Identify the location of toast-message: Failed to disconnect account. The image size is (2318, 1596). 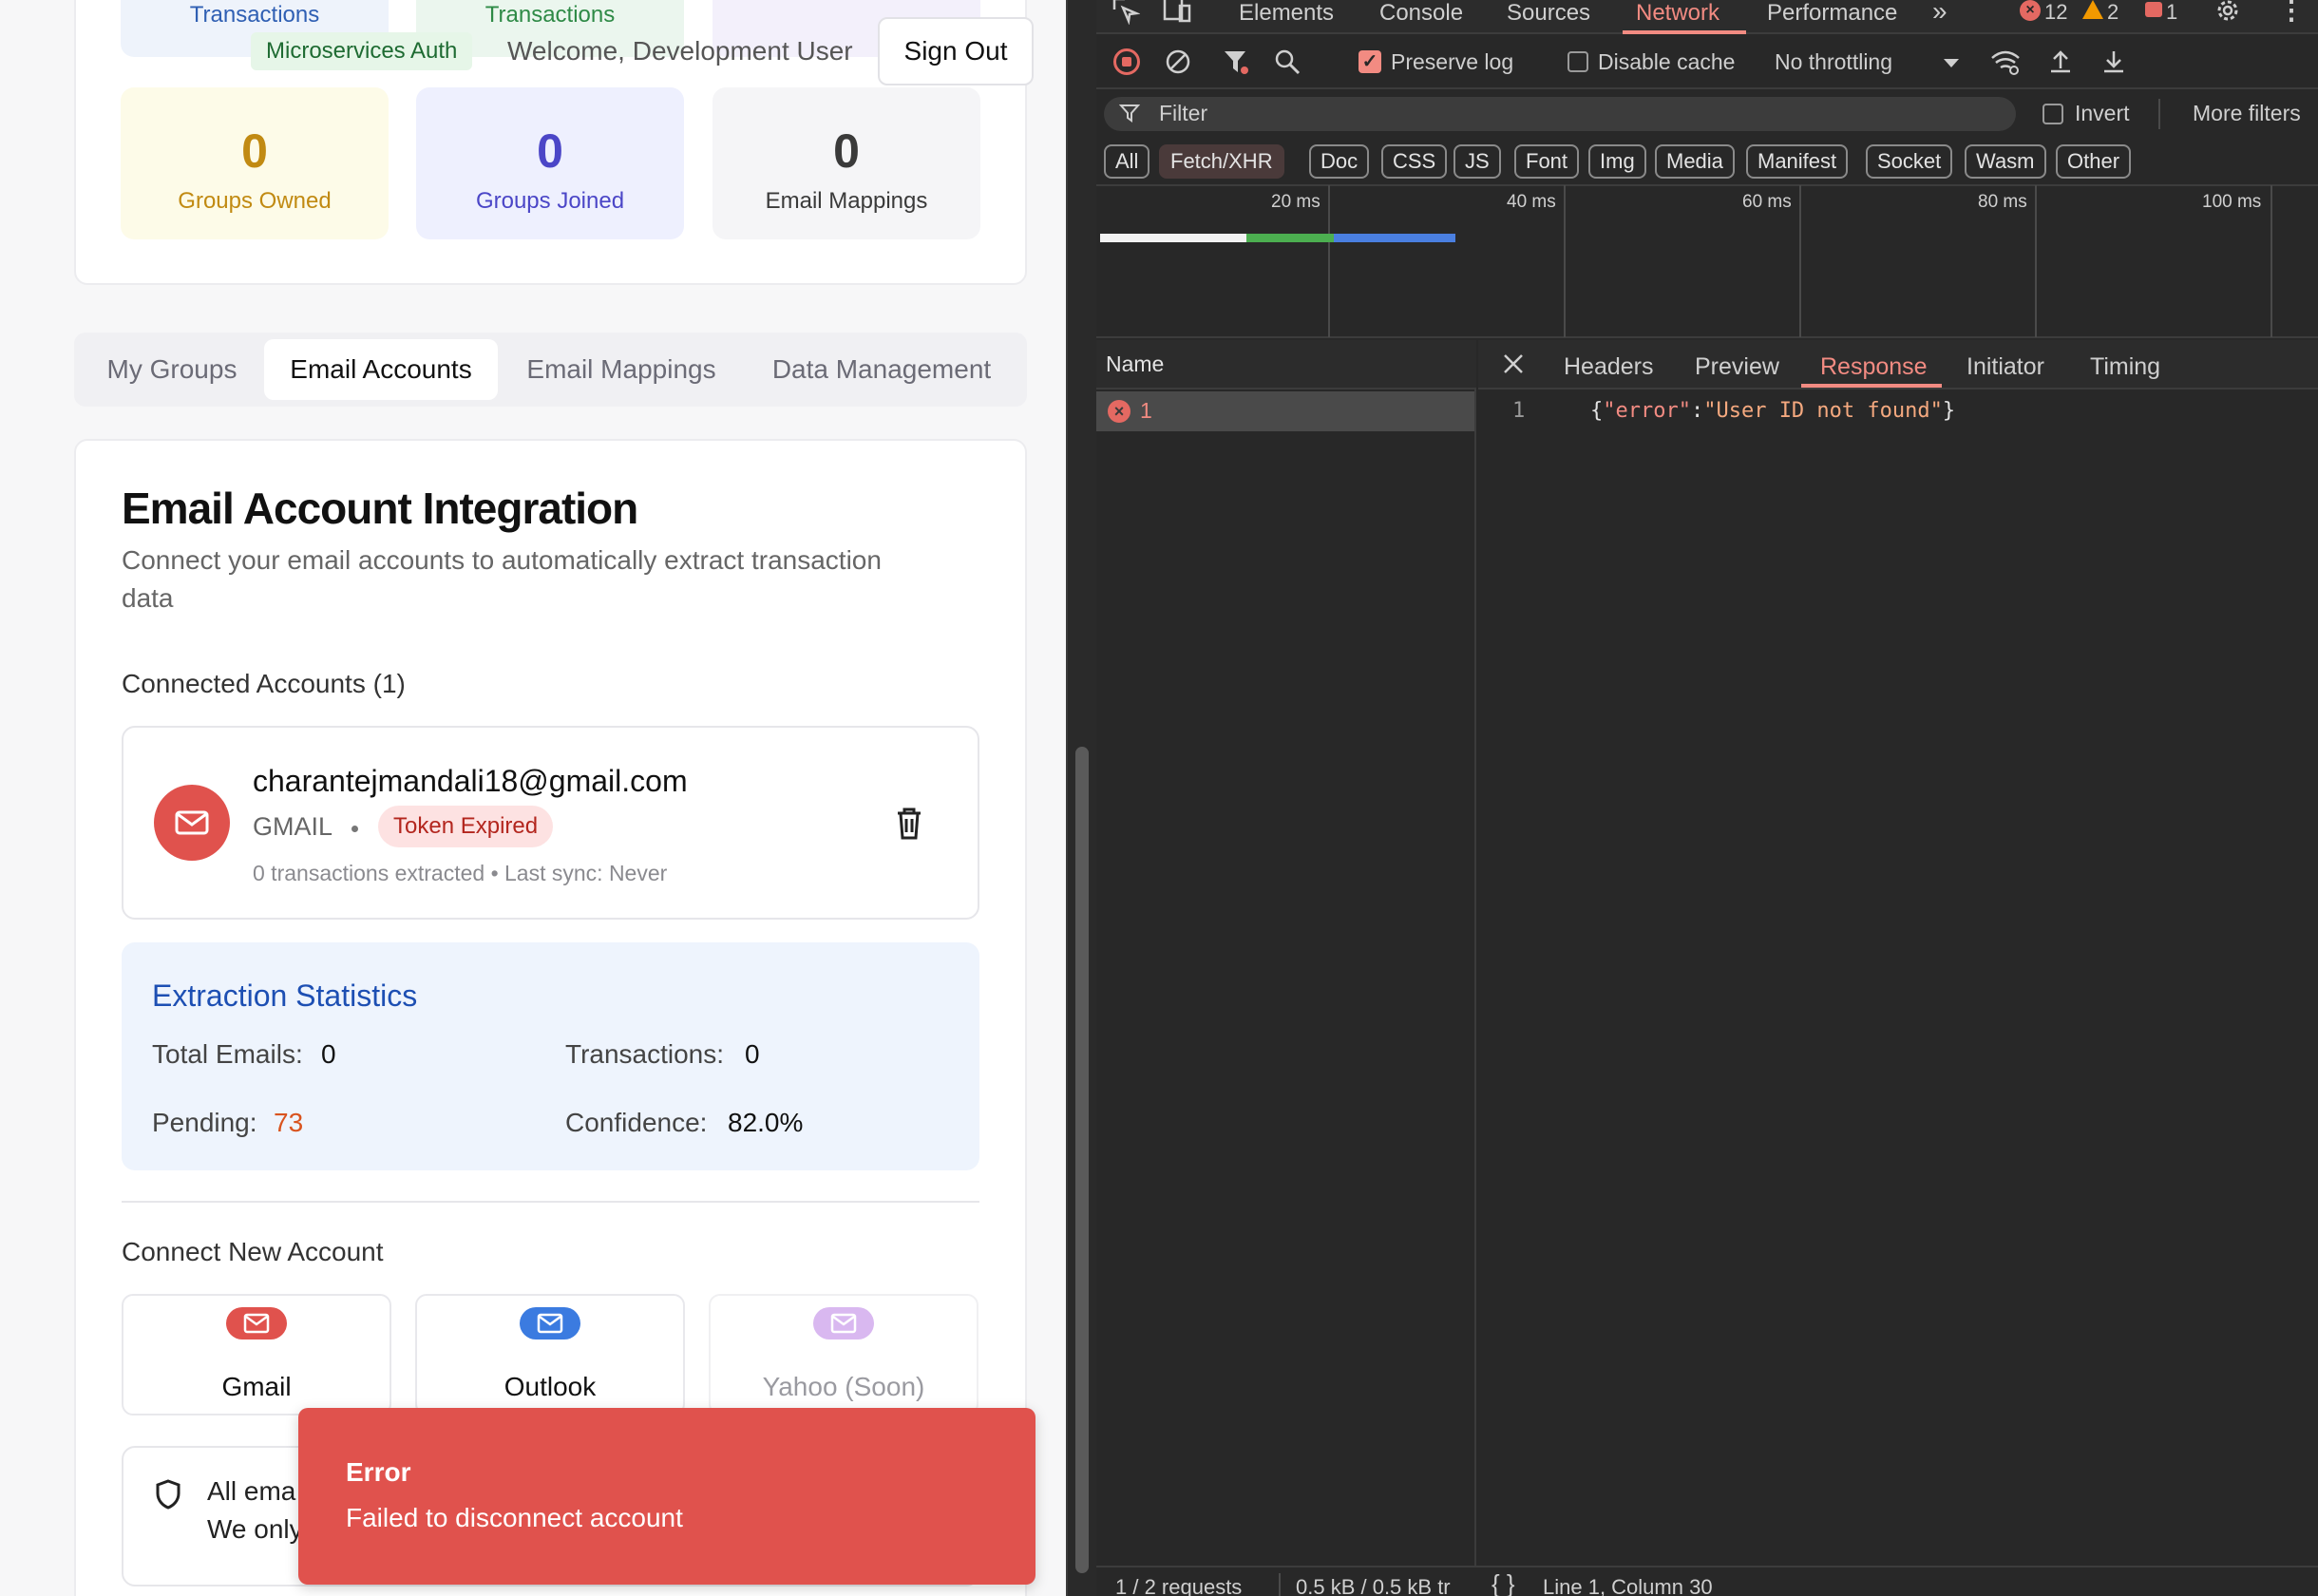
(514, 1517).